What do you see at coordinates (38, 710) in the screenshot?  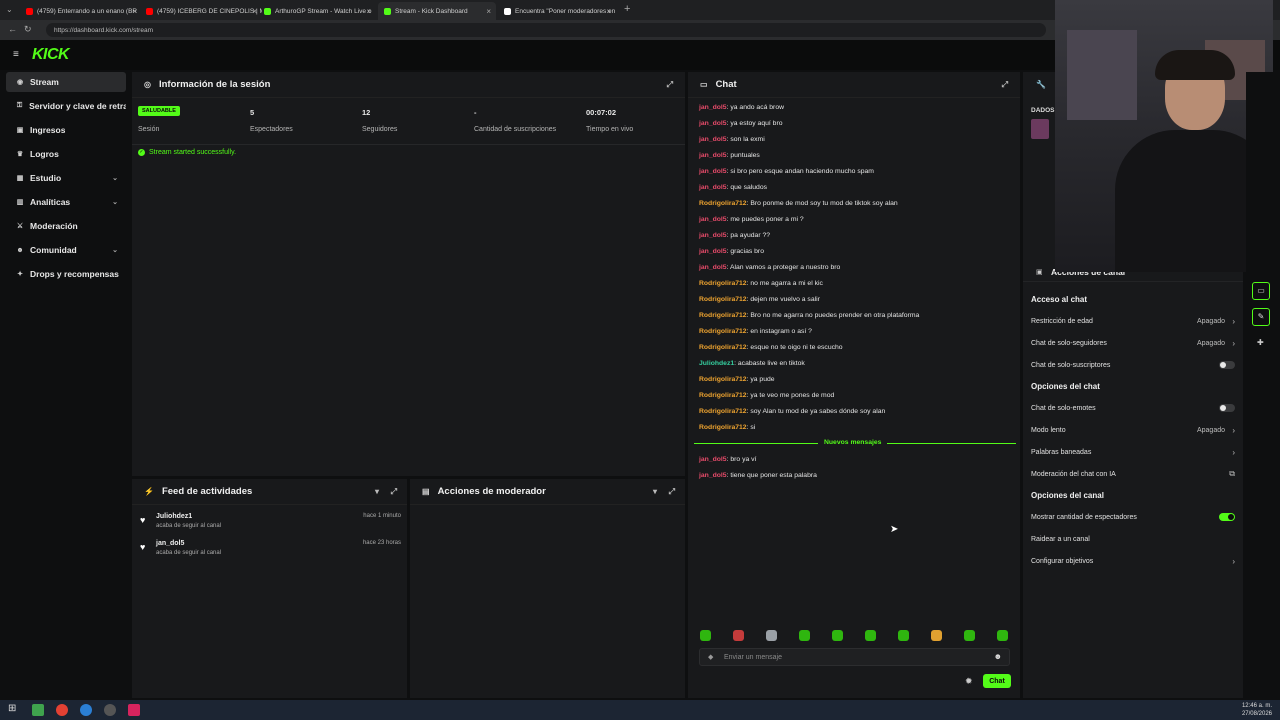 I see `taskbar-app-icon` at bounding box center [38, 710].